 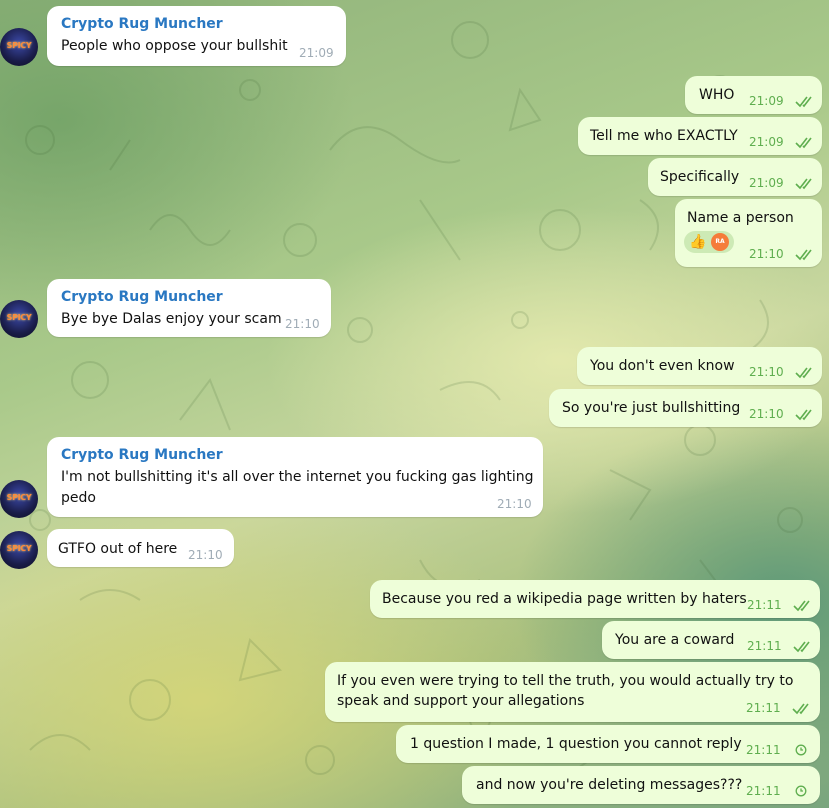 What do you see at coordinates (171, 319) in the screenshot?
I see `message-text: Bye bye Dalas enjoy your scam` at bounding box center [171, 319].